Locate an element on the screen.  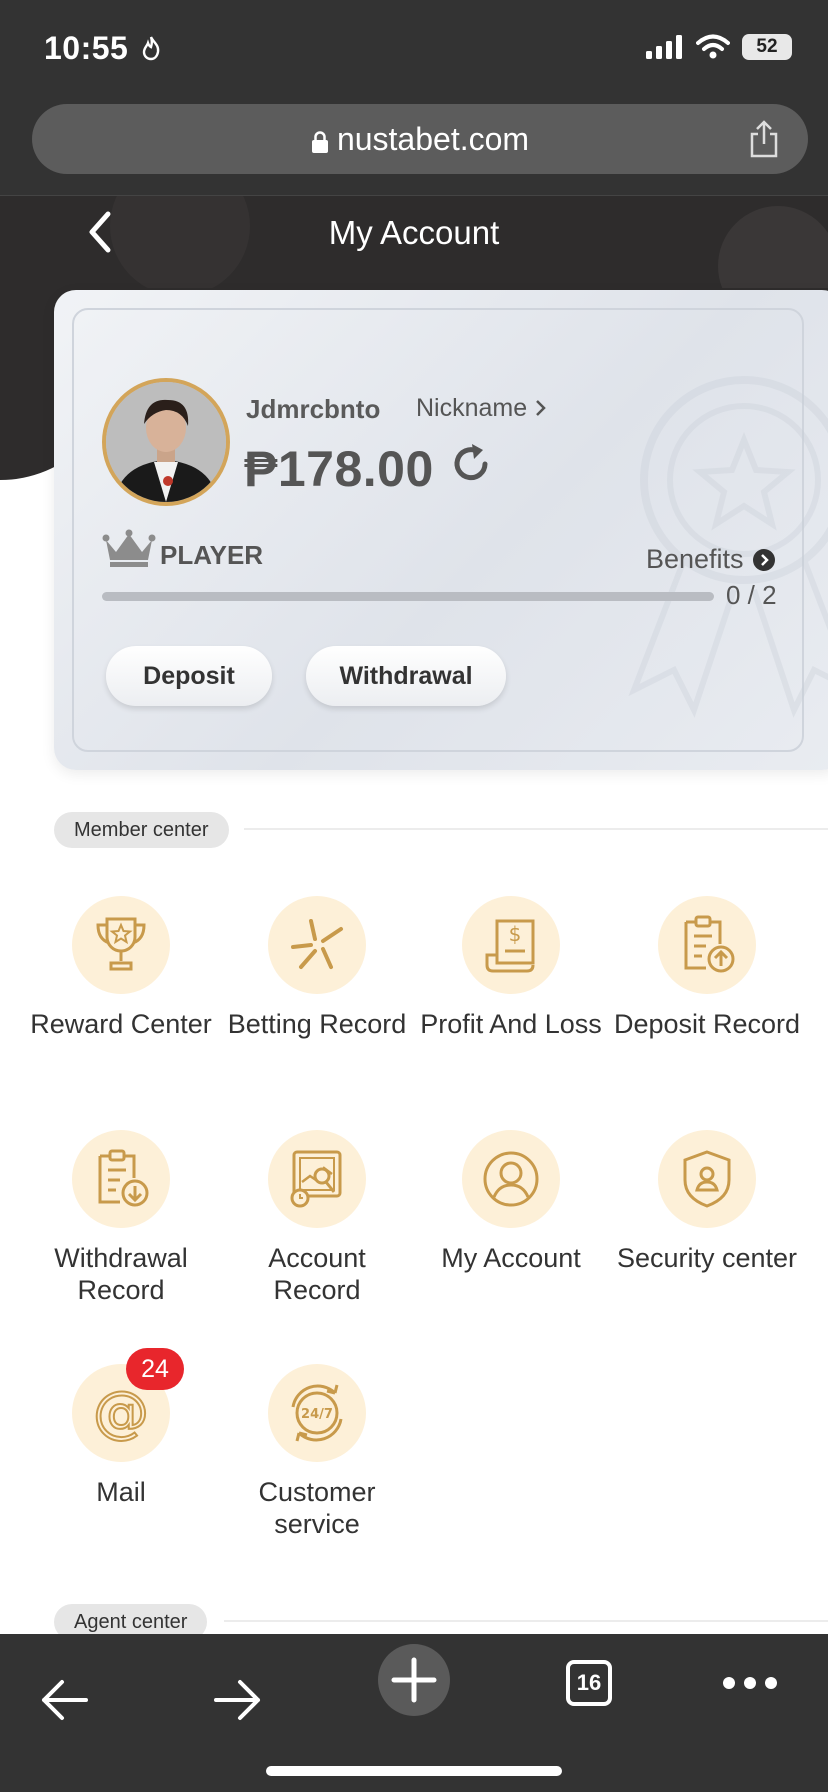
status-bar: 10:55 52 is located at coordinates (414, 48).